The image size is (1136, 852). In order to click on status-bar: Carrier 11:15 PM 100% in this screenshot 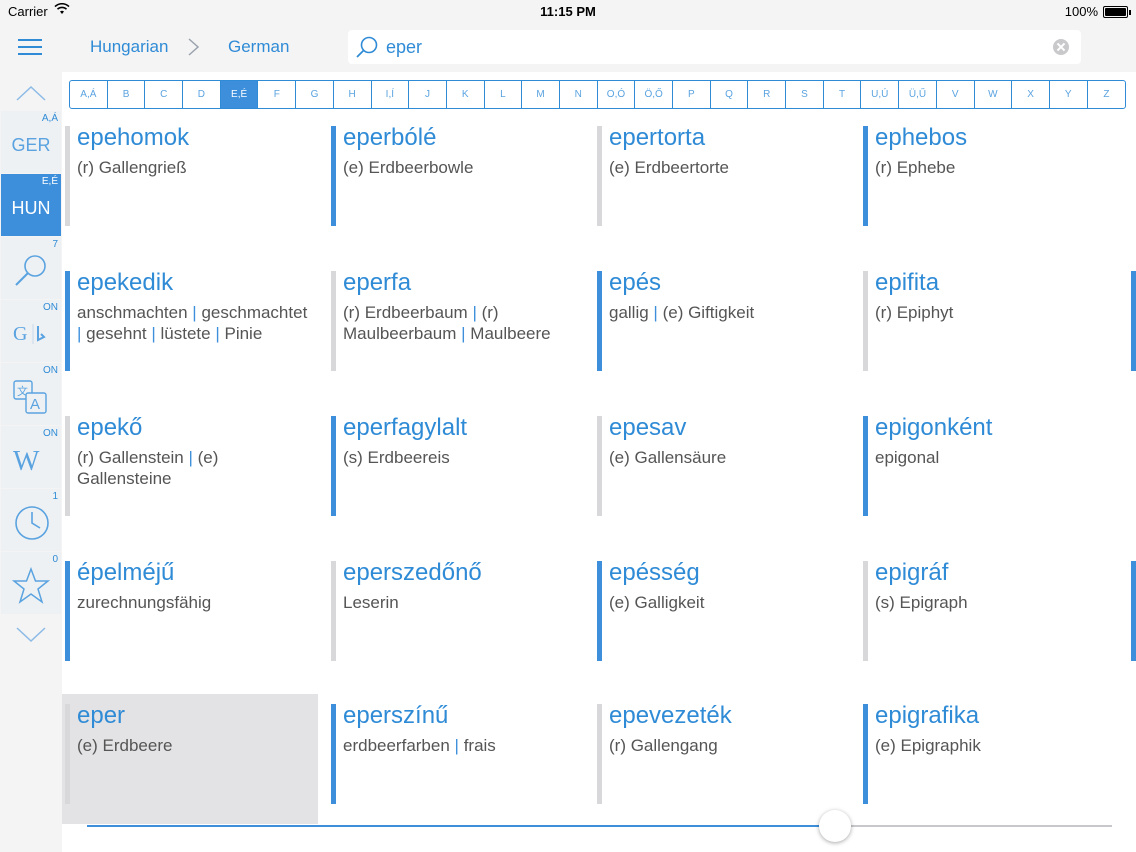, I will do `click(568, 12)`.